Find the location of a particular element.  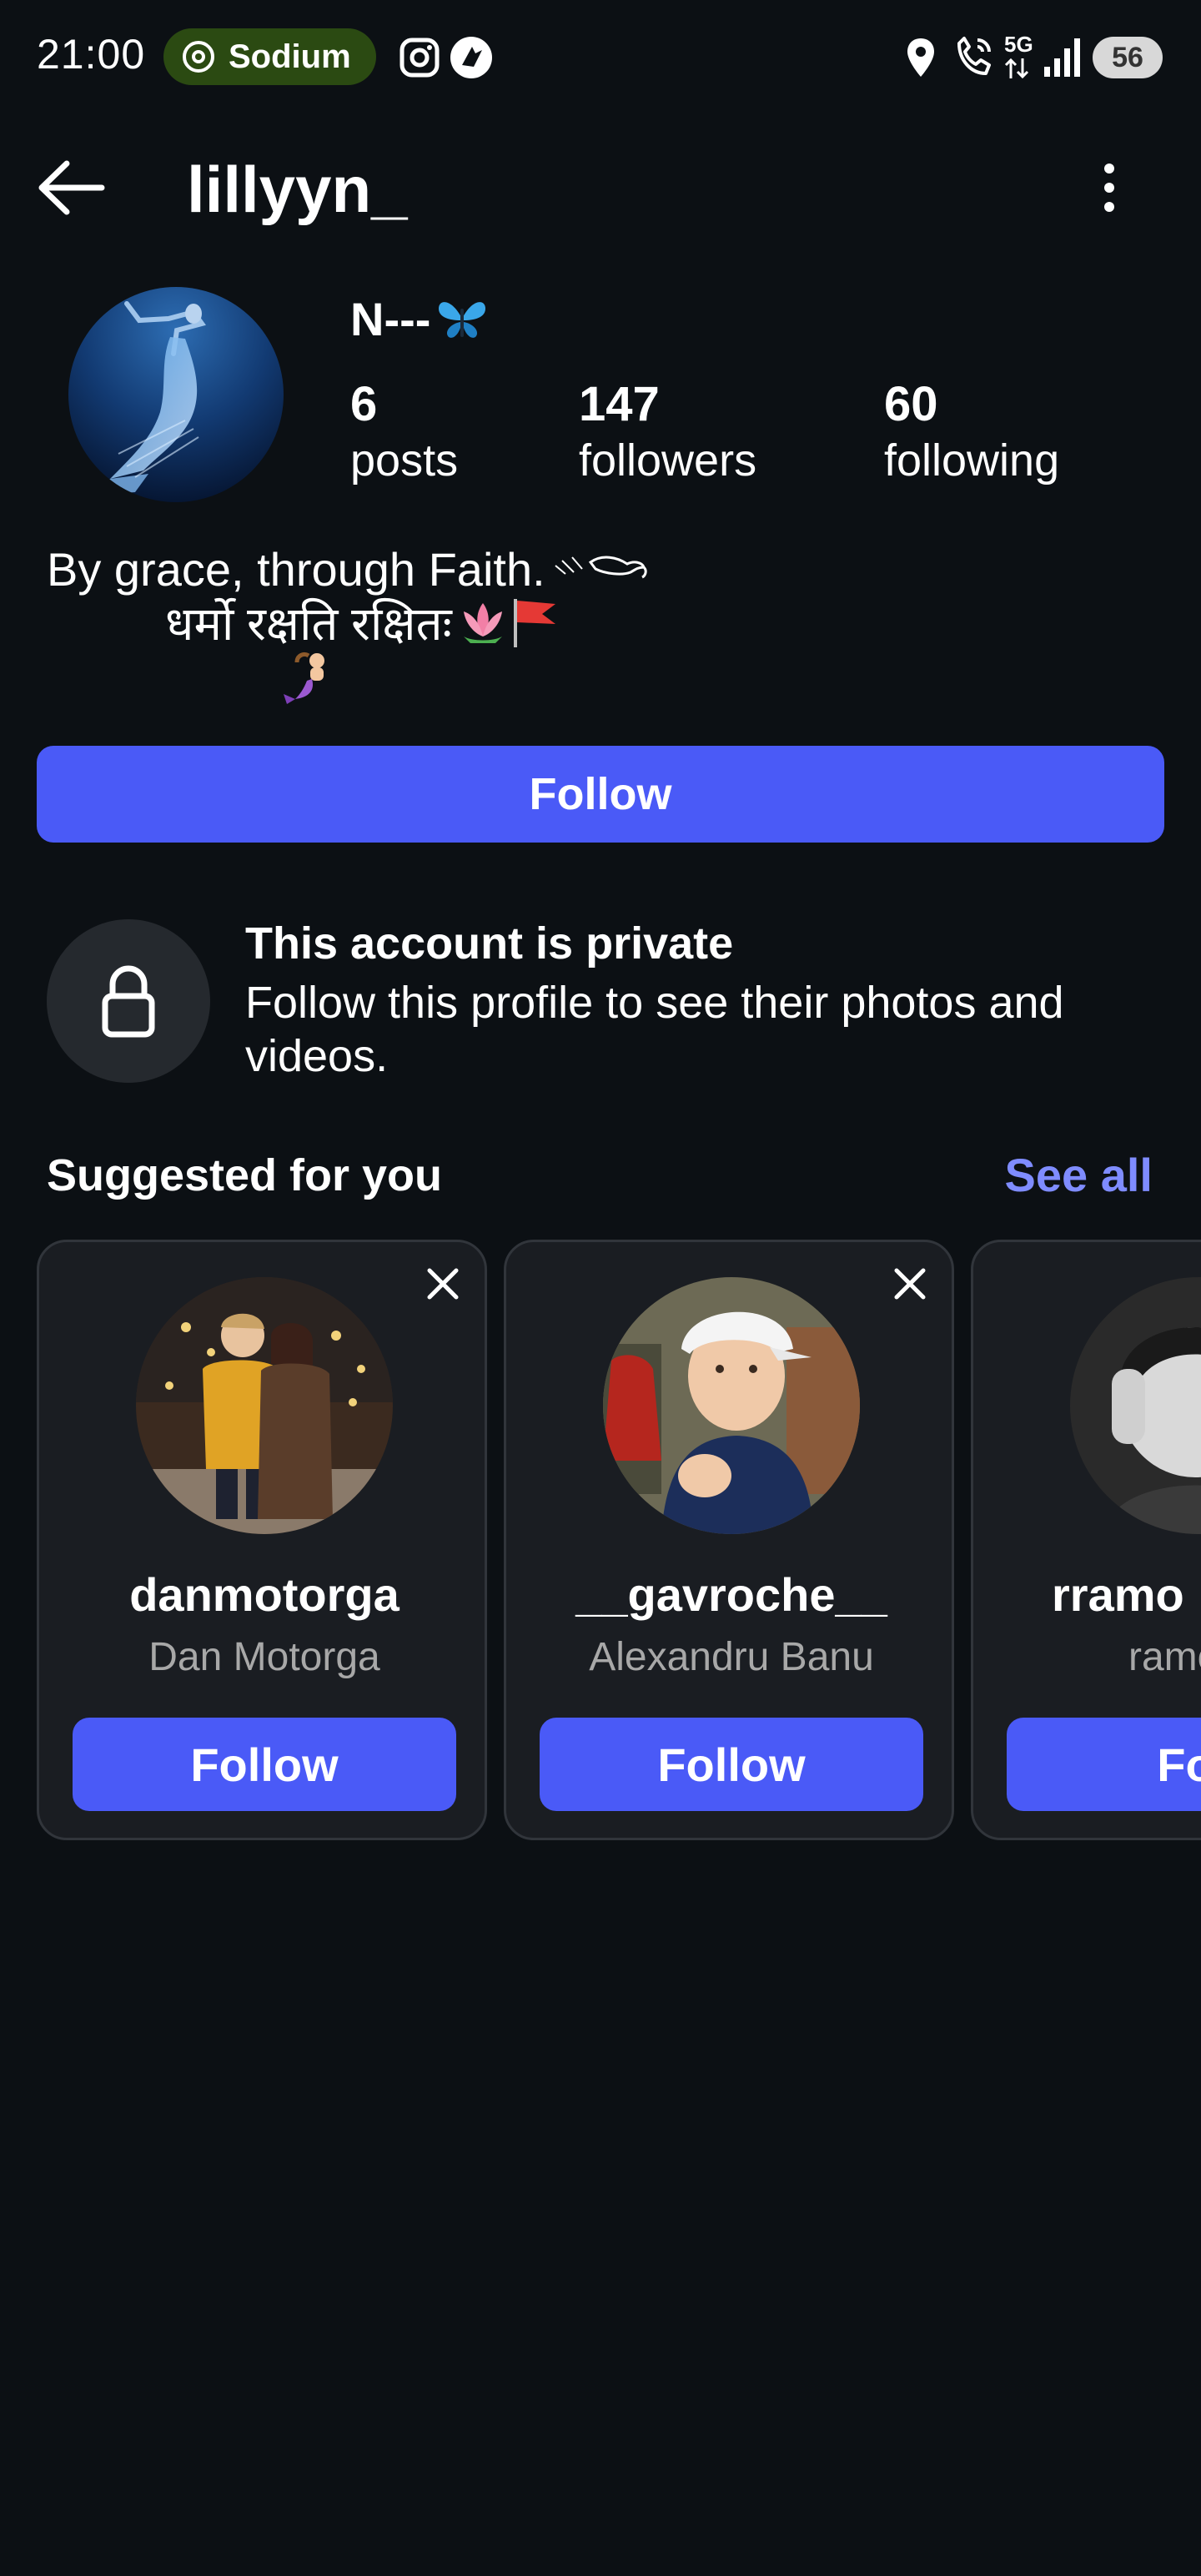

mermaid-emoji-icon is located at coordinates (304, 678).